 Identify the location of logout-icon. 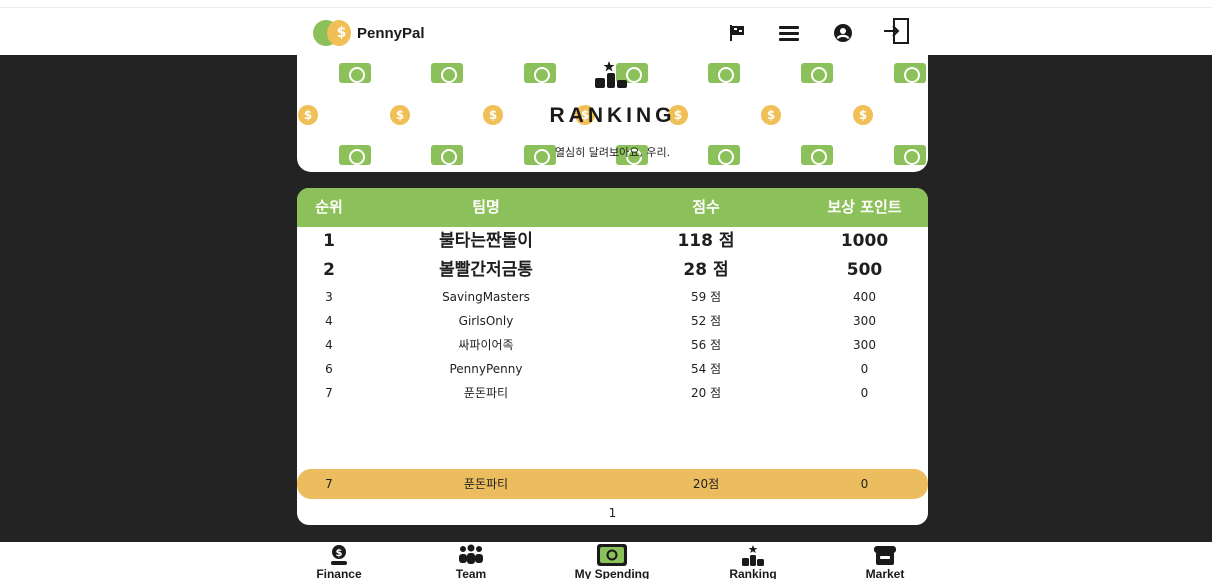
(897, 31).